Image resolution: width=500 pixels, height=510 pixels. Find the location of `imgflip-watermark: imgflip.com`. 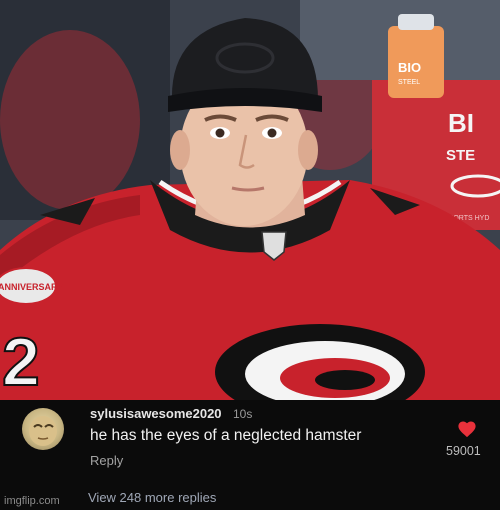

imgflip-watermark: imgflip.com is located at coordinates (32, 501).